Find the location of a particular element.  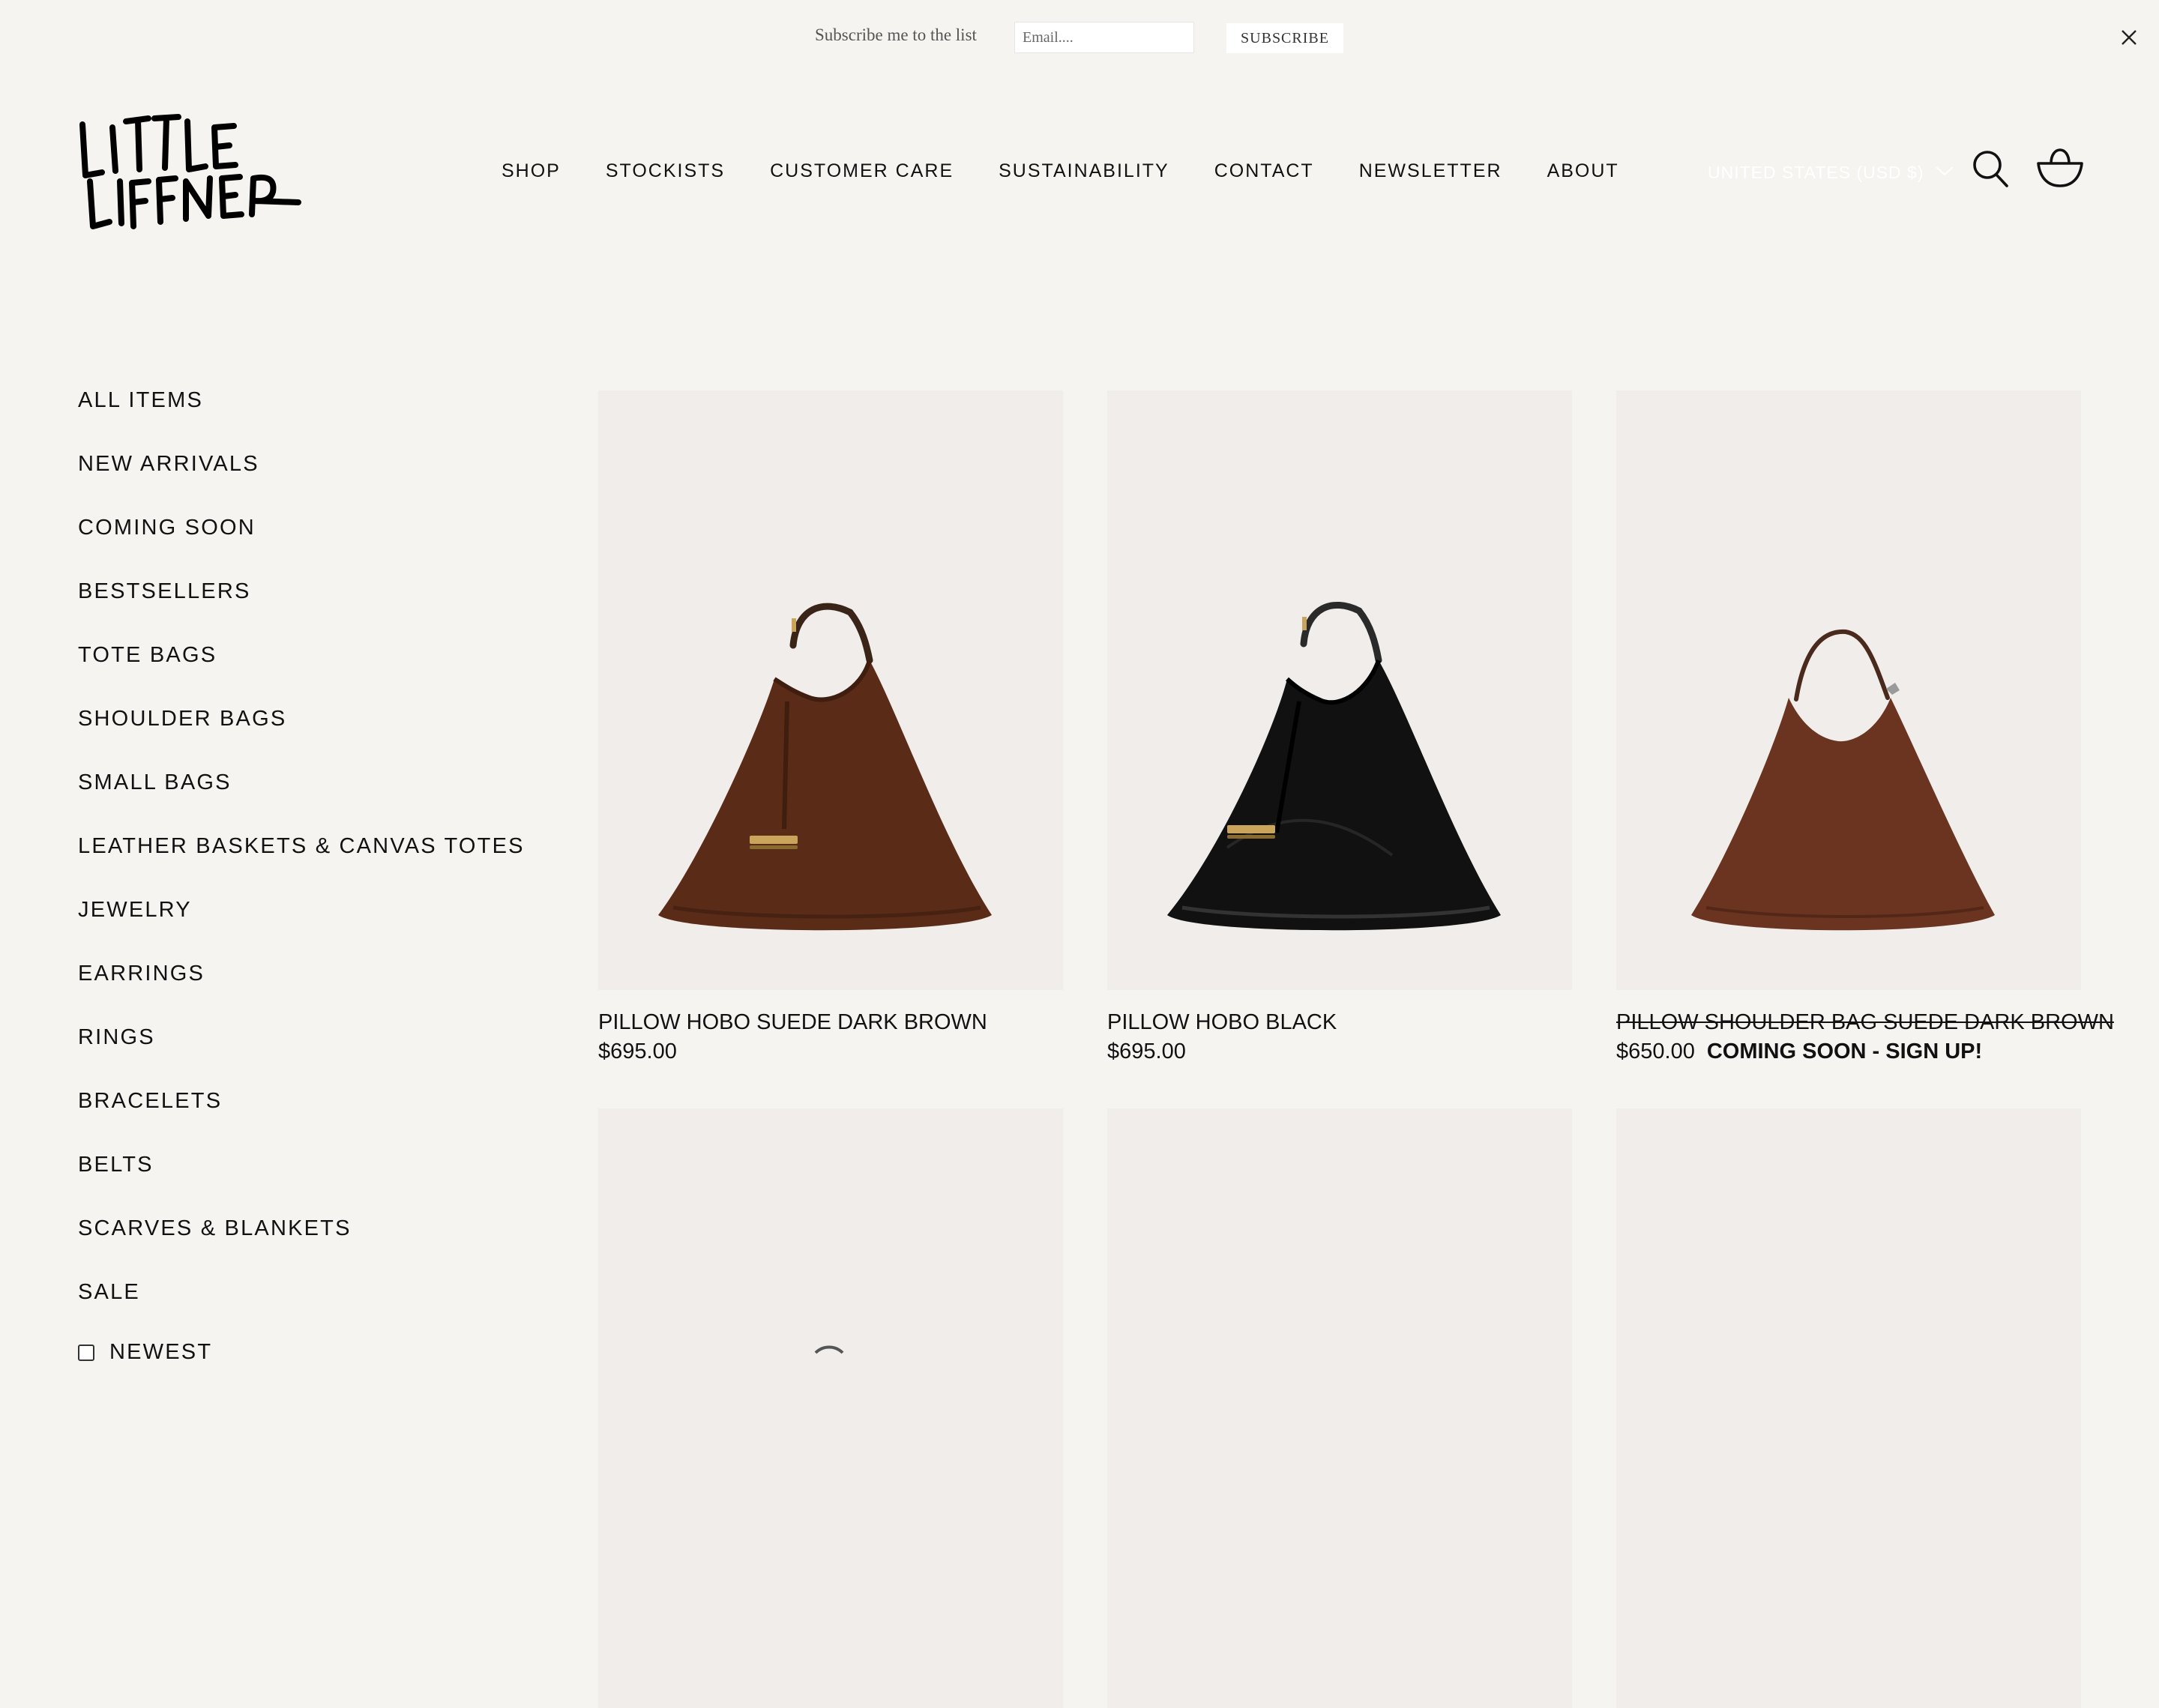

sort-option: NEWEST is located at coordinates (145, 1353).